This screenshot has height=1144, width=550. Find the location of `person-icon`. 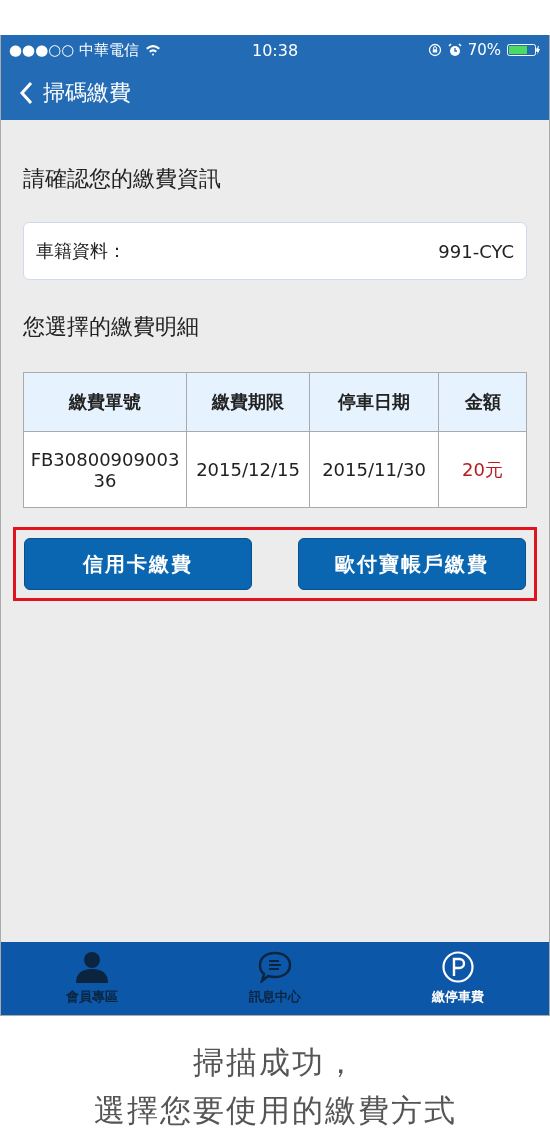

person-icon is located at coordinates (92, 967).